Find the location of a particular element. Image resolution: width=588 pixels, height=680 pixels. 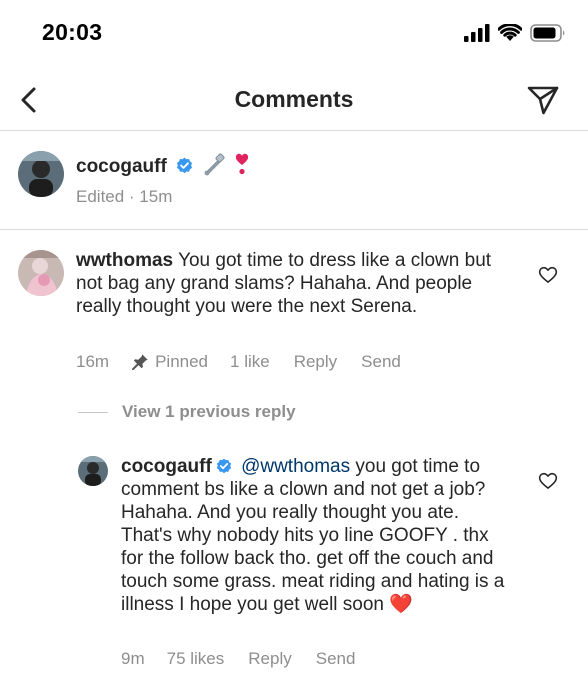

comments-header: Comments is located at coordinates (294, 100).